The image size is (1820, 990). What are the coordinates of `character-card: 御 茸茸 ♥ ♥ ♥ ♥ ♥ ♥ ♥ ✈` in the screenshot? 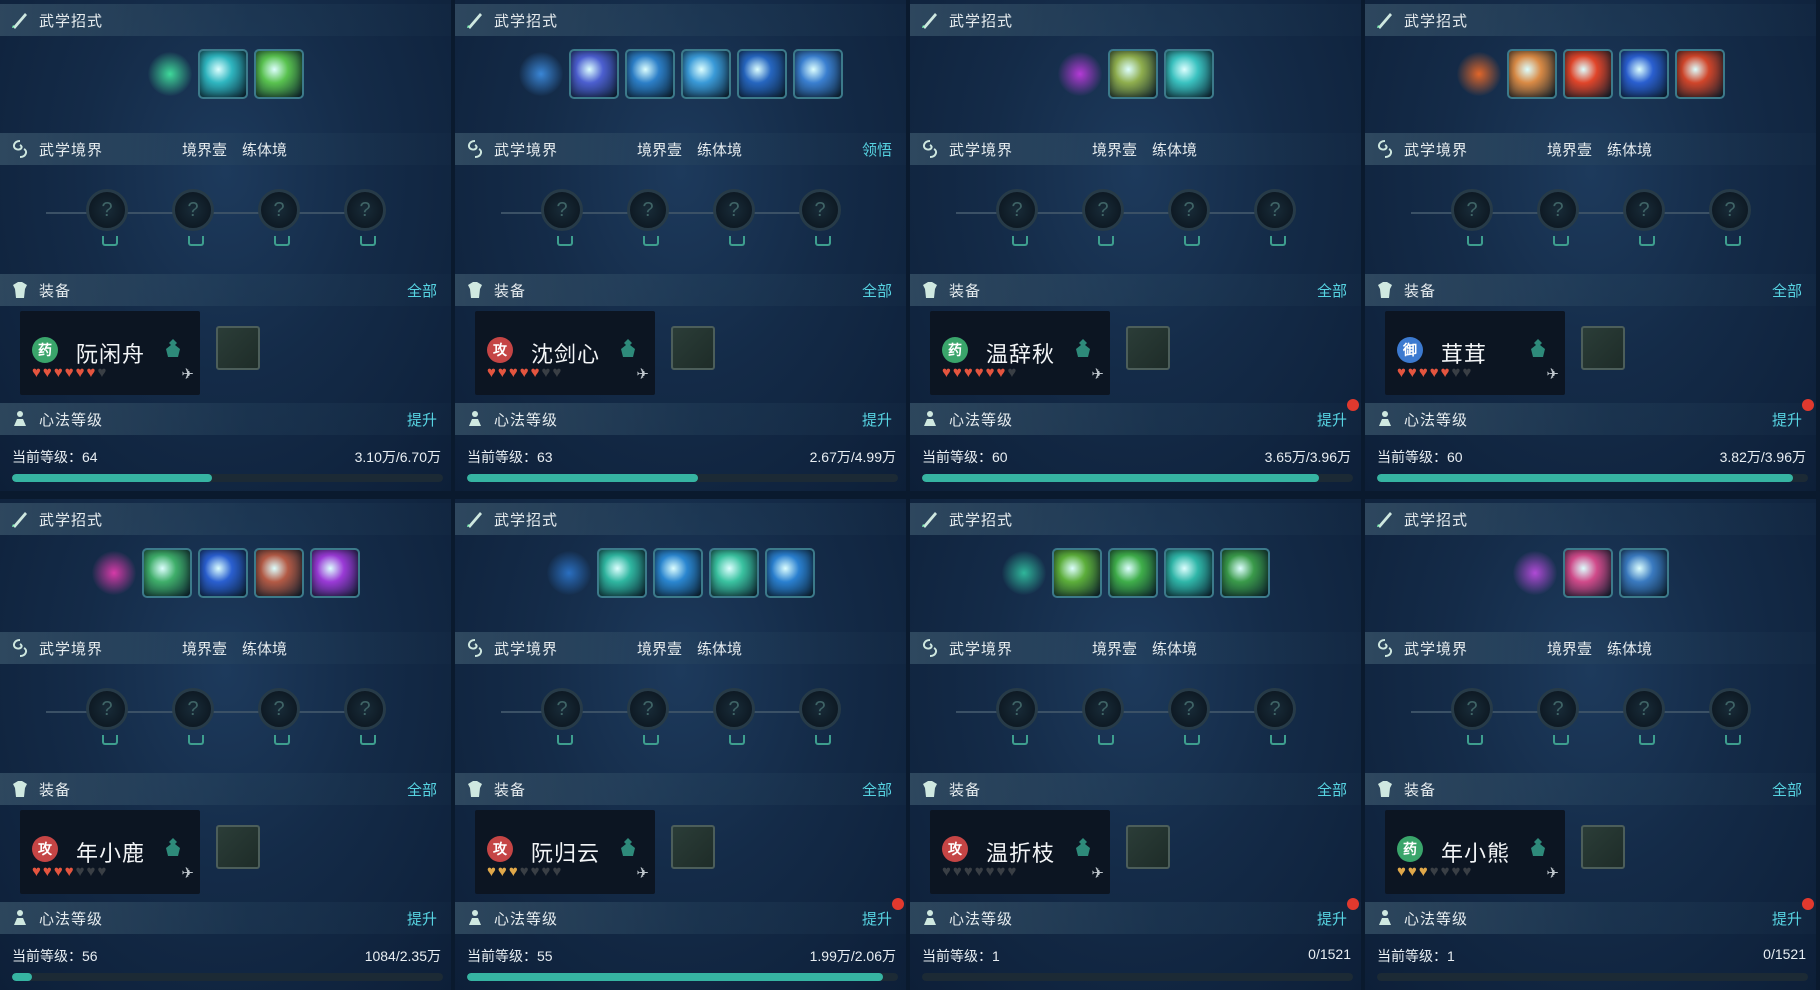 It's located at (1475, 353).